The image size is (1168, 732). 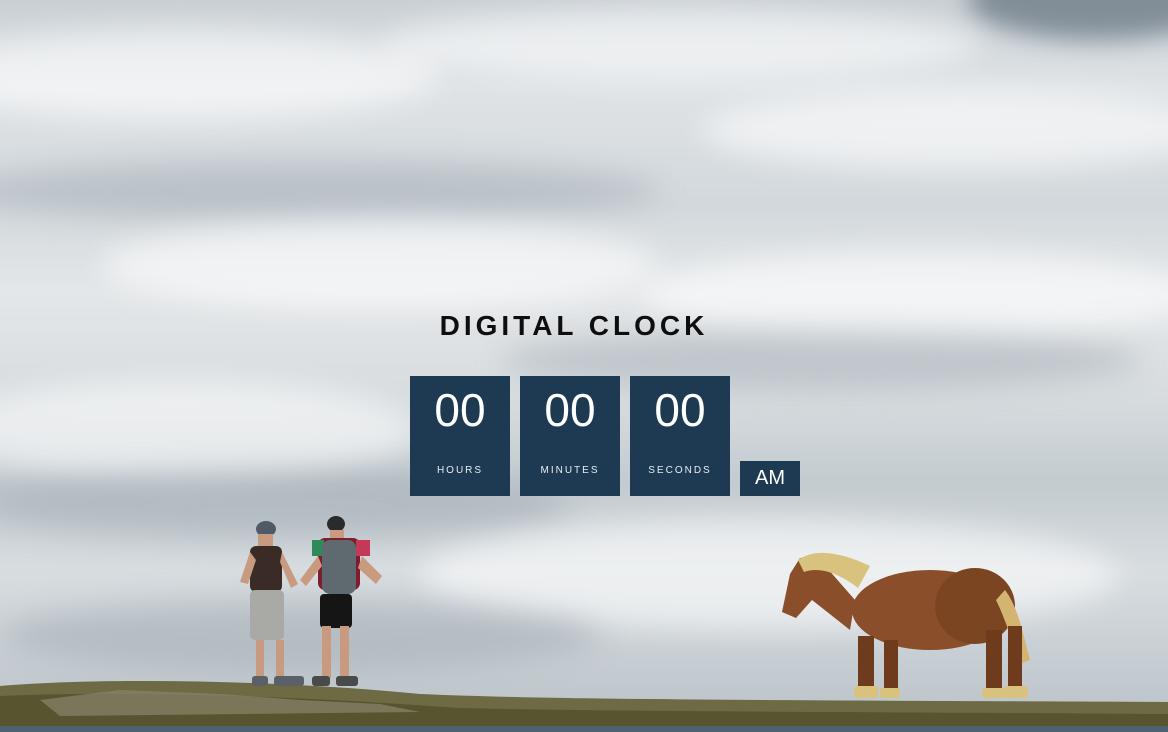 I want to click on hours-label: HOURS, so click(x=460, y=470).